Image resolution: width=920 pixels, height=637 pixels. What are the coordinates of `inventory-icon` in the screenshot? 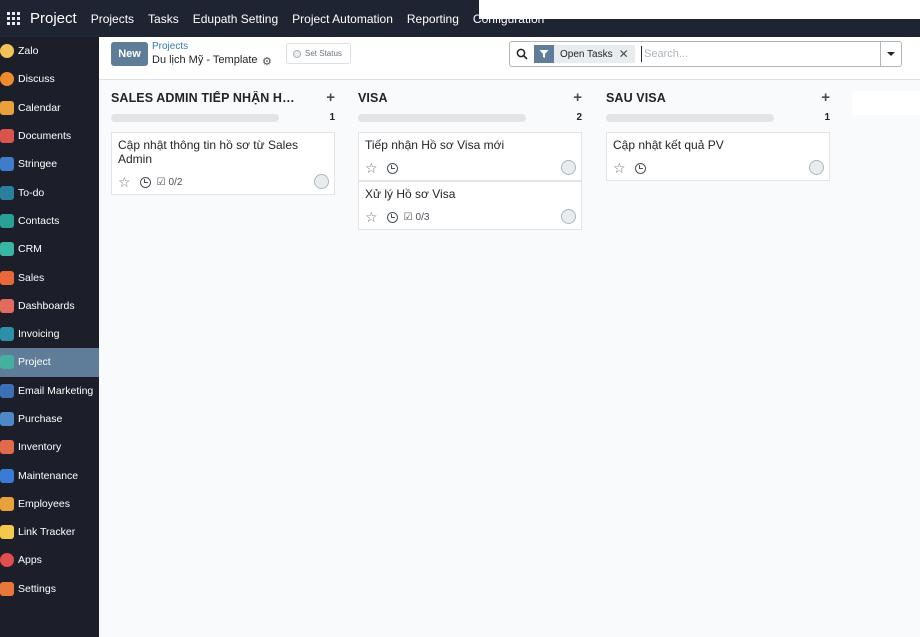 It's located at (7, 447).